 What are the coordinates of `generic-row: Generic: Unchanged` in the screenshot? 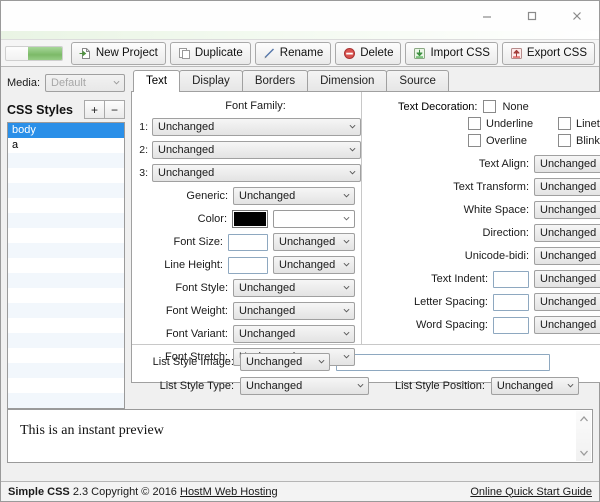 It's located at (248, 196).